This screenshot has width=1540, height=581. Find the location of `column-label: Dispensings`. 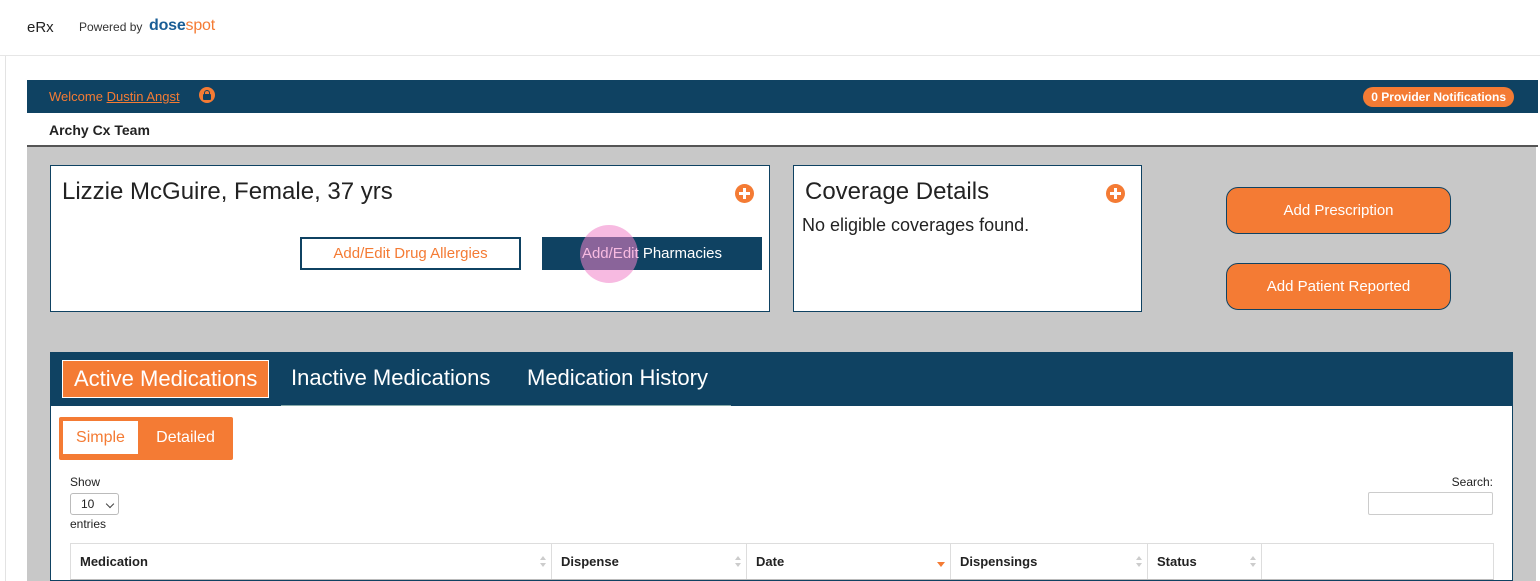

column-label: Dispensings is located at coordinates (999, 561).